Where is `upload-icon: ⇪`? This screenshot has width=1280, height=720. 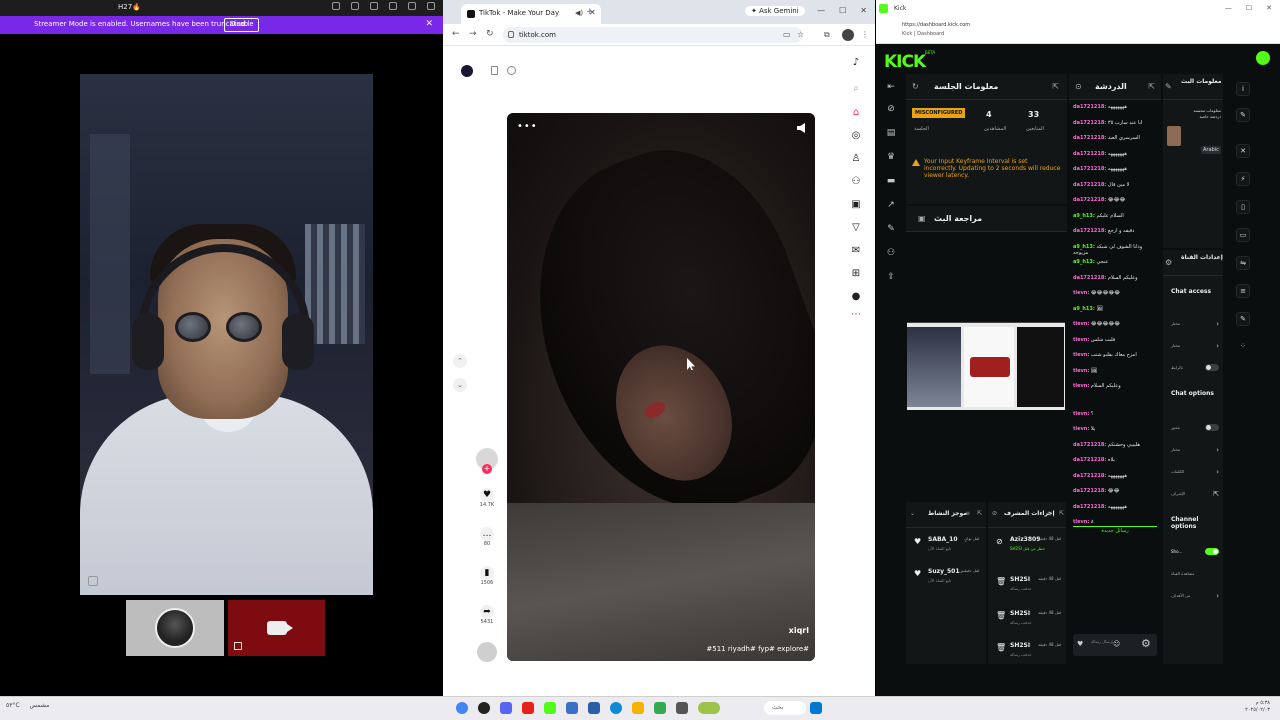 upload-icon: ⇪ is located at coordinates (891, 277).